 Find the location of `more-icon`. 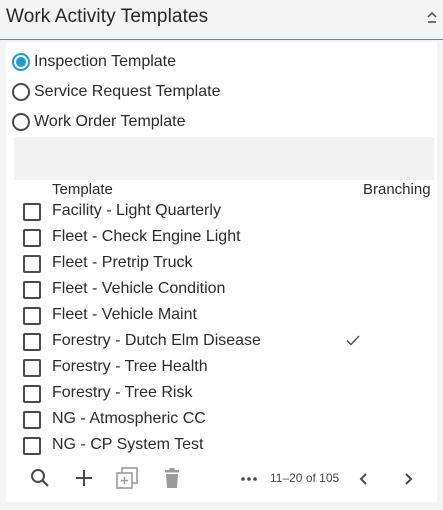

more-icon is located at coordinates (249, 478).